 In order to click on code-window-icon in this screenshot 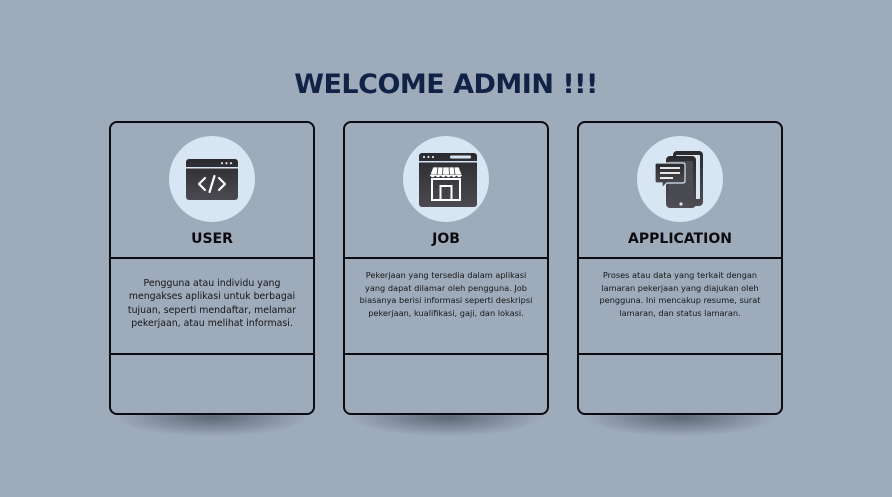, I will do `click(212, 179)`.